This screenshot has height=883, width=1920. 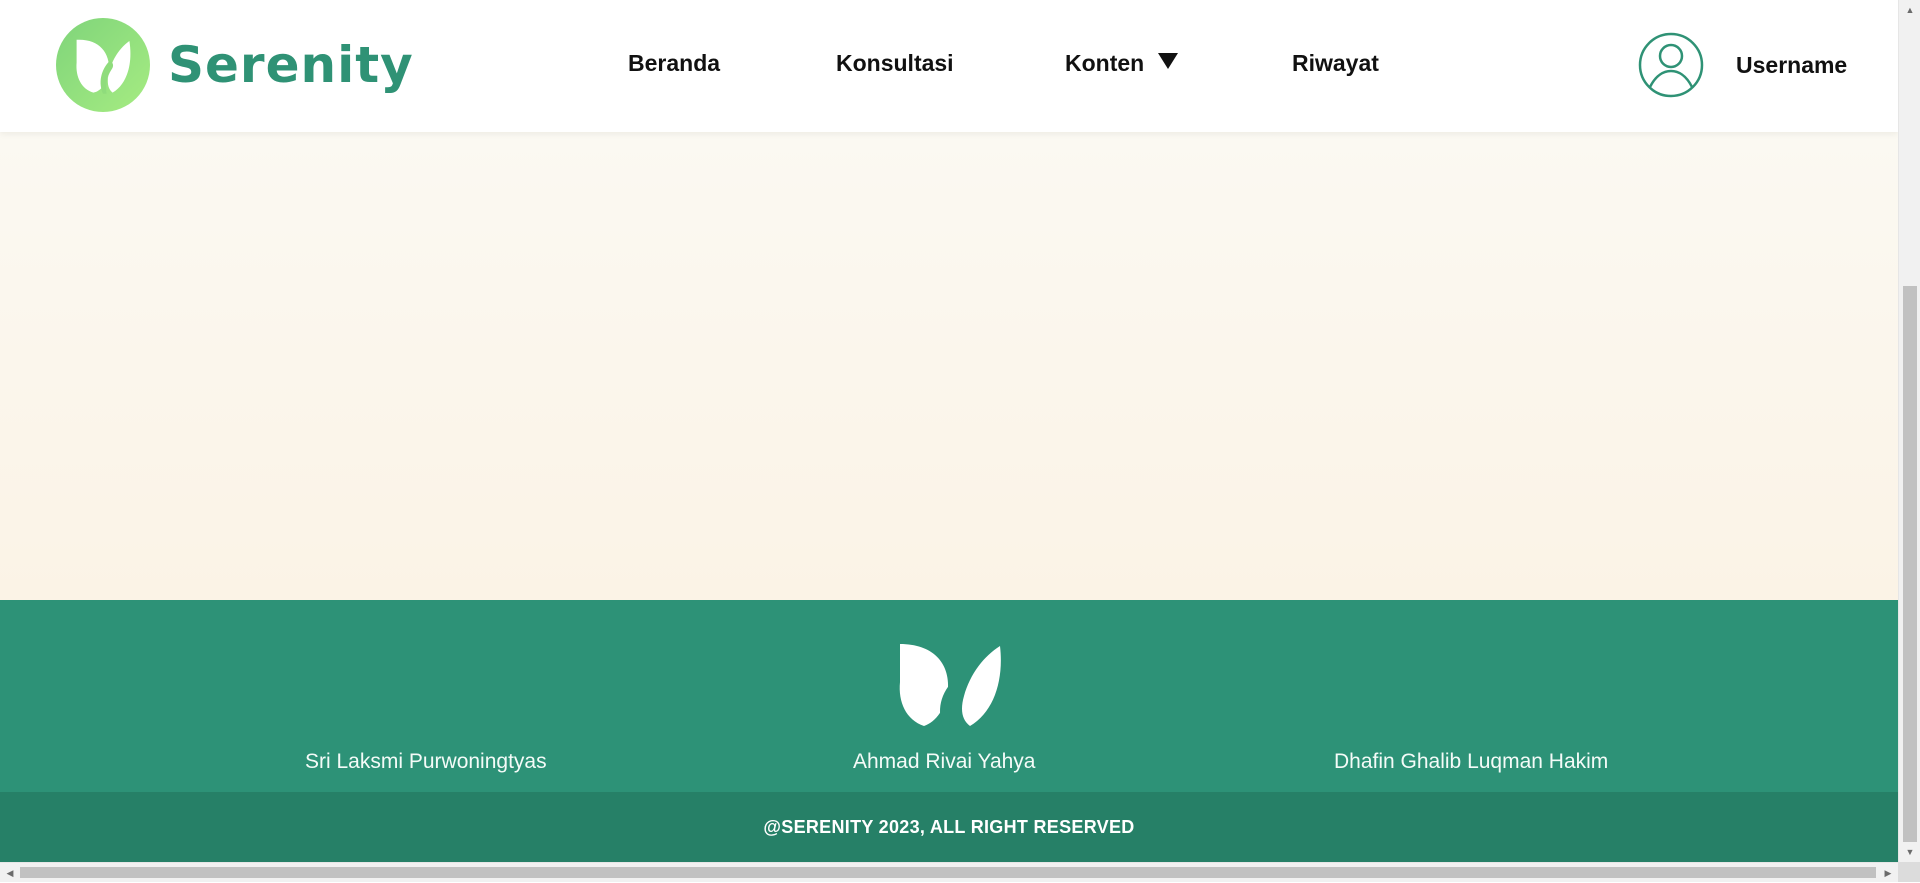 I want to click on copyright-text: @SERENITY 2023, ALL RIGHT RESERVED, so click(x=949, y=826).